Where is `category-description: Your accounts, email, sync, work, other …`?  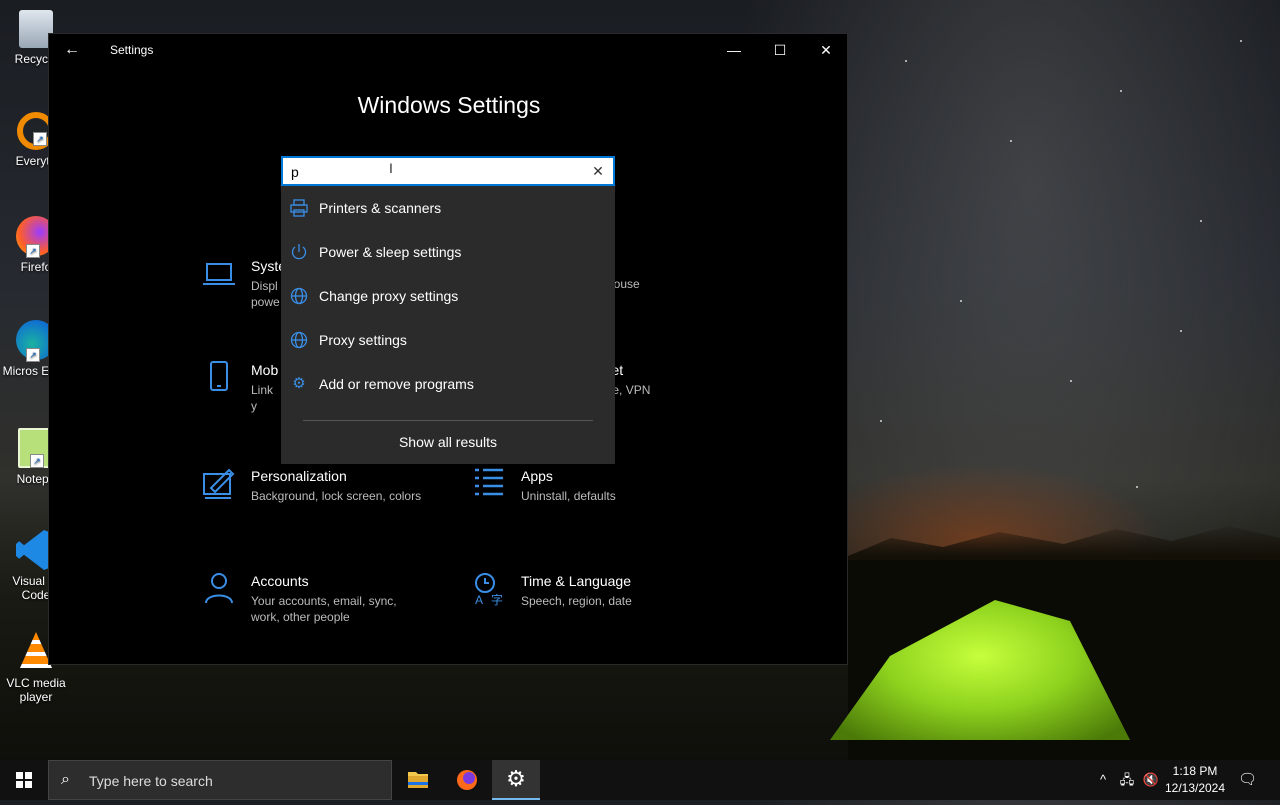 category-description: Your accounts, email, sync, work, other … is located at coordinates (324, 609).